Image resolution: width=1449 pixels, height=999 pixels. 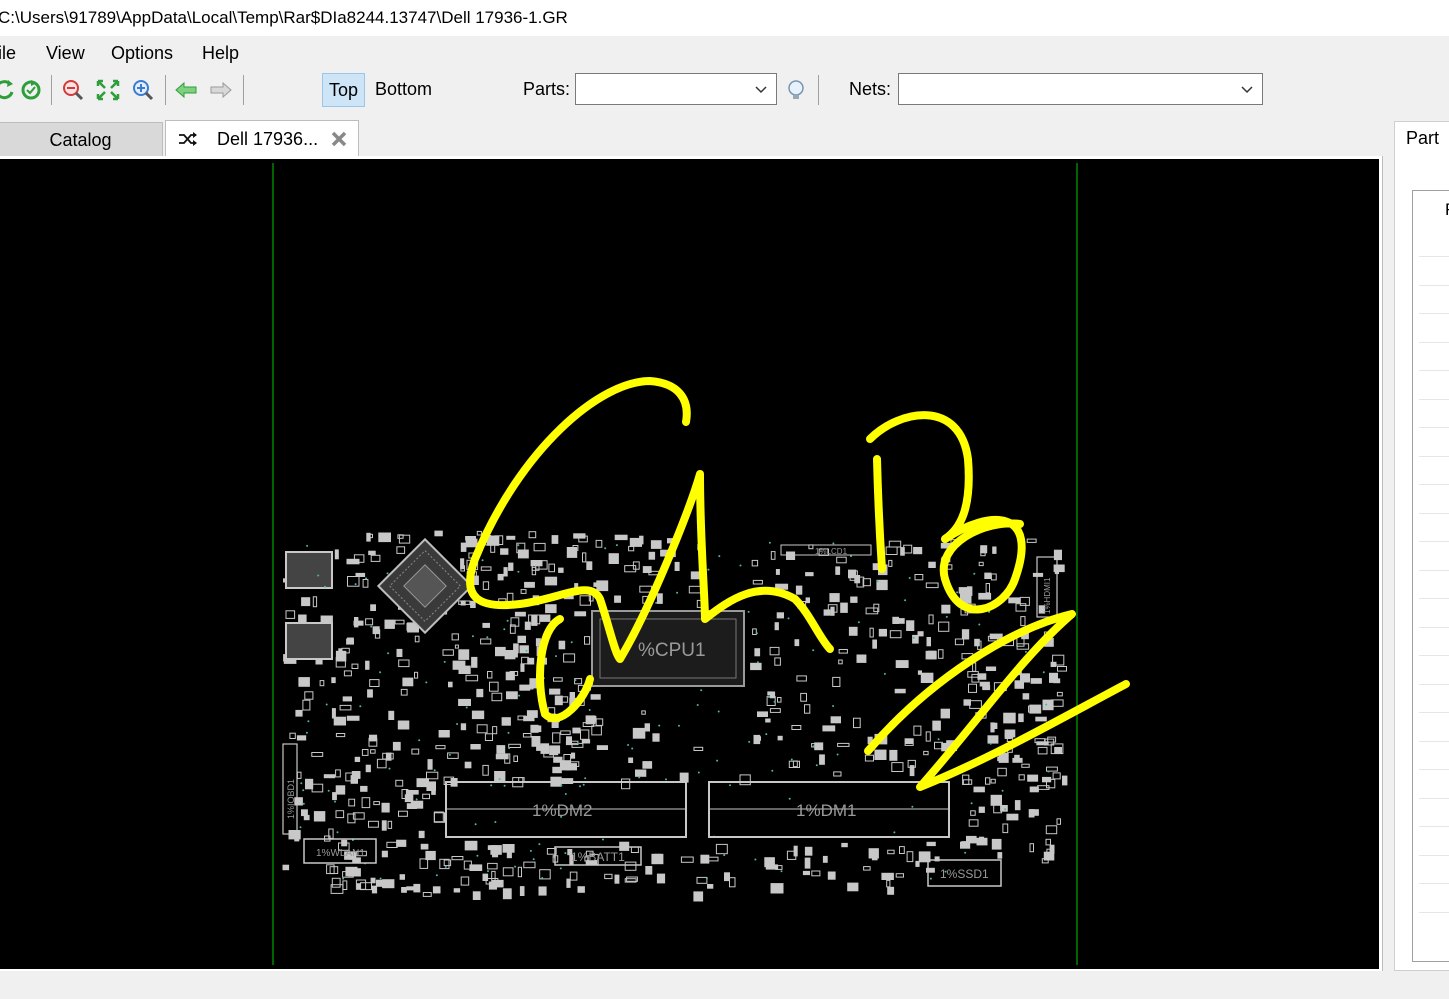 What do you see at coordinates (142, 53) in the screenshot?
I see `menu-options: Options` at bounding box center [142, 53].